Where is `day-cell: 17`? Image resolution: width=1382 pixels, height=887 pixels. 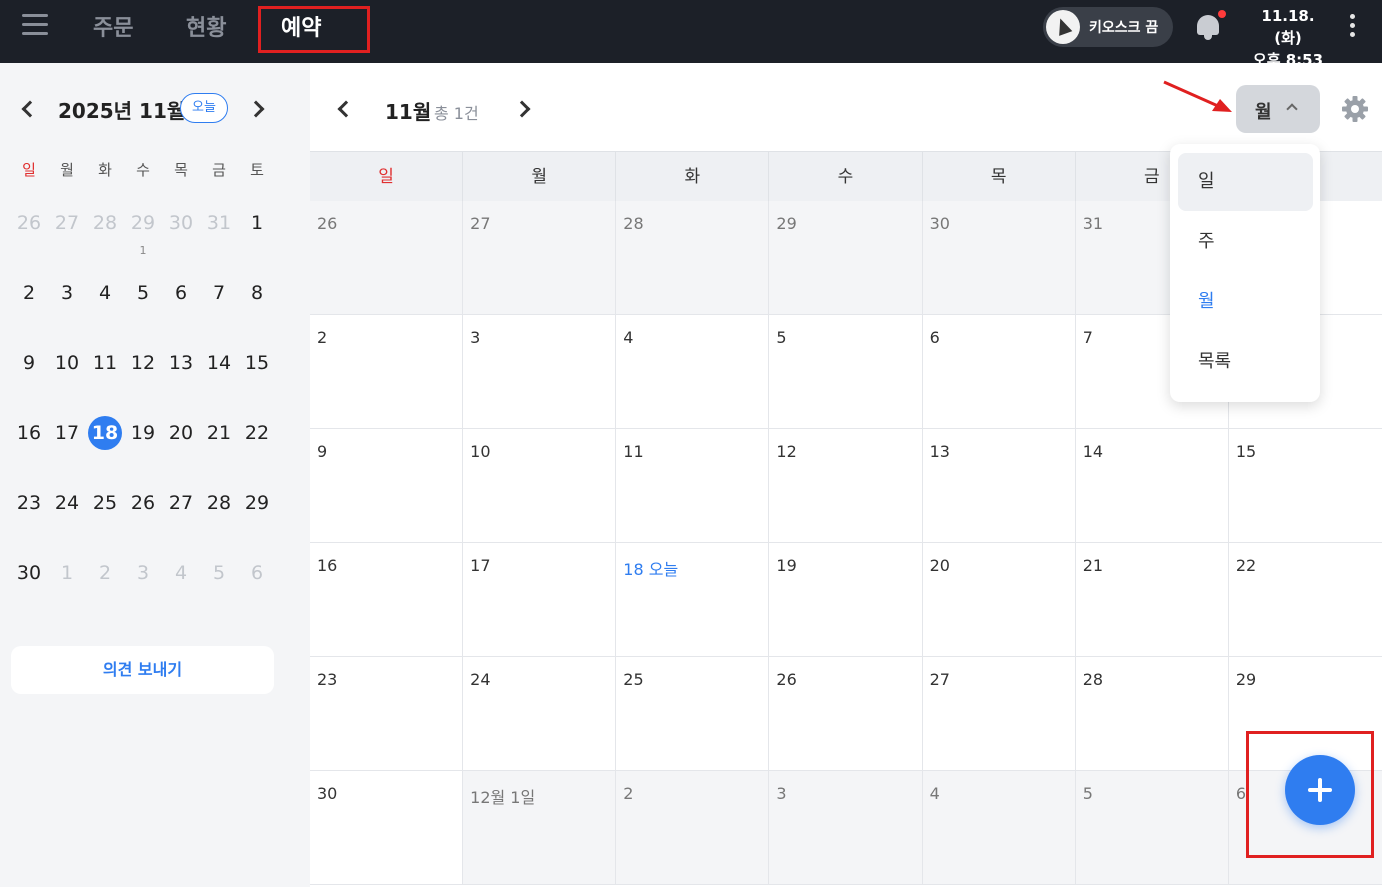
day-cell: 17 is located at coordinates (540, 599).